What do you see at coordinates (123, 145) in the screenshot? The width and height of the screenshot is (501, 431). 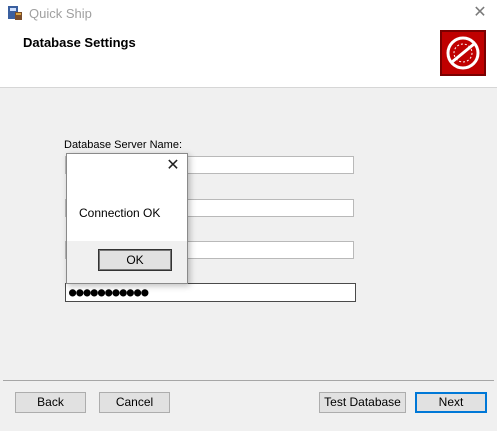 I see `server-name-label: Database Server Name:` at bounding box center [123, 145].